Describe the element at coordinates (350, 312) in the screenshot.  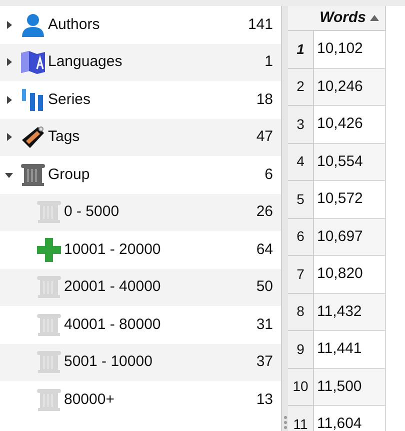
I see `table-cell: 11,432` at that location.